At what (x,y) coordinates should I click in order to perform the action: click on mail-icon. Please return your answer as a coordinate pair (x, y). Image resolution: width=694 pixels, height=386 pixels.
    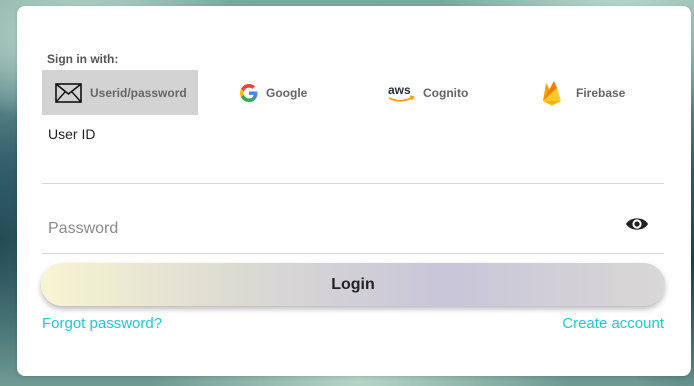
    Looking at the image, I should click on (68, 92).